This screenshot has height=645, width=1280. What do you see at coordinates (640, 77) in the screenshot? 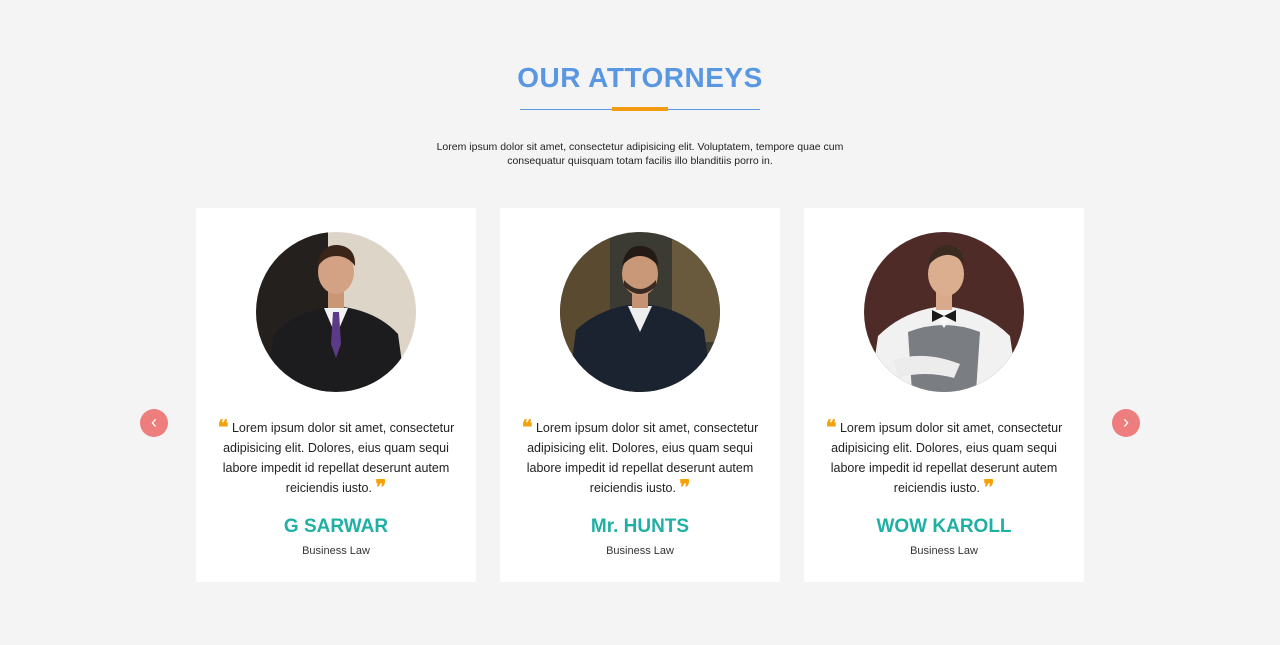
I see `section-title: OUR ATTORNEYS` at bounding box center [640, 77].